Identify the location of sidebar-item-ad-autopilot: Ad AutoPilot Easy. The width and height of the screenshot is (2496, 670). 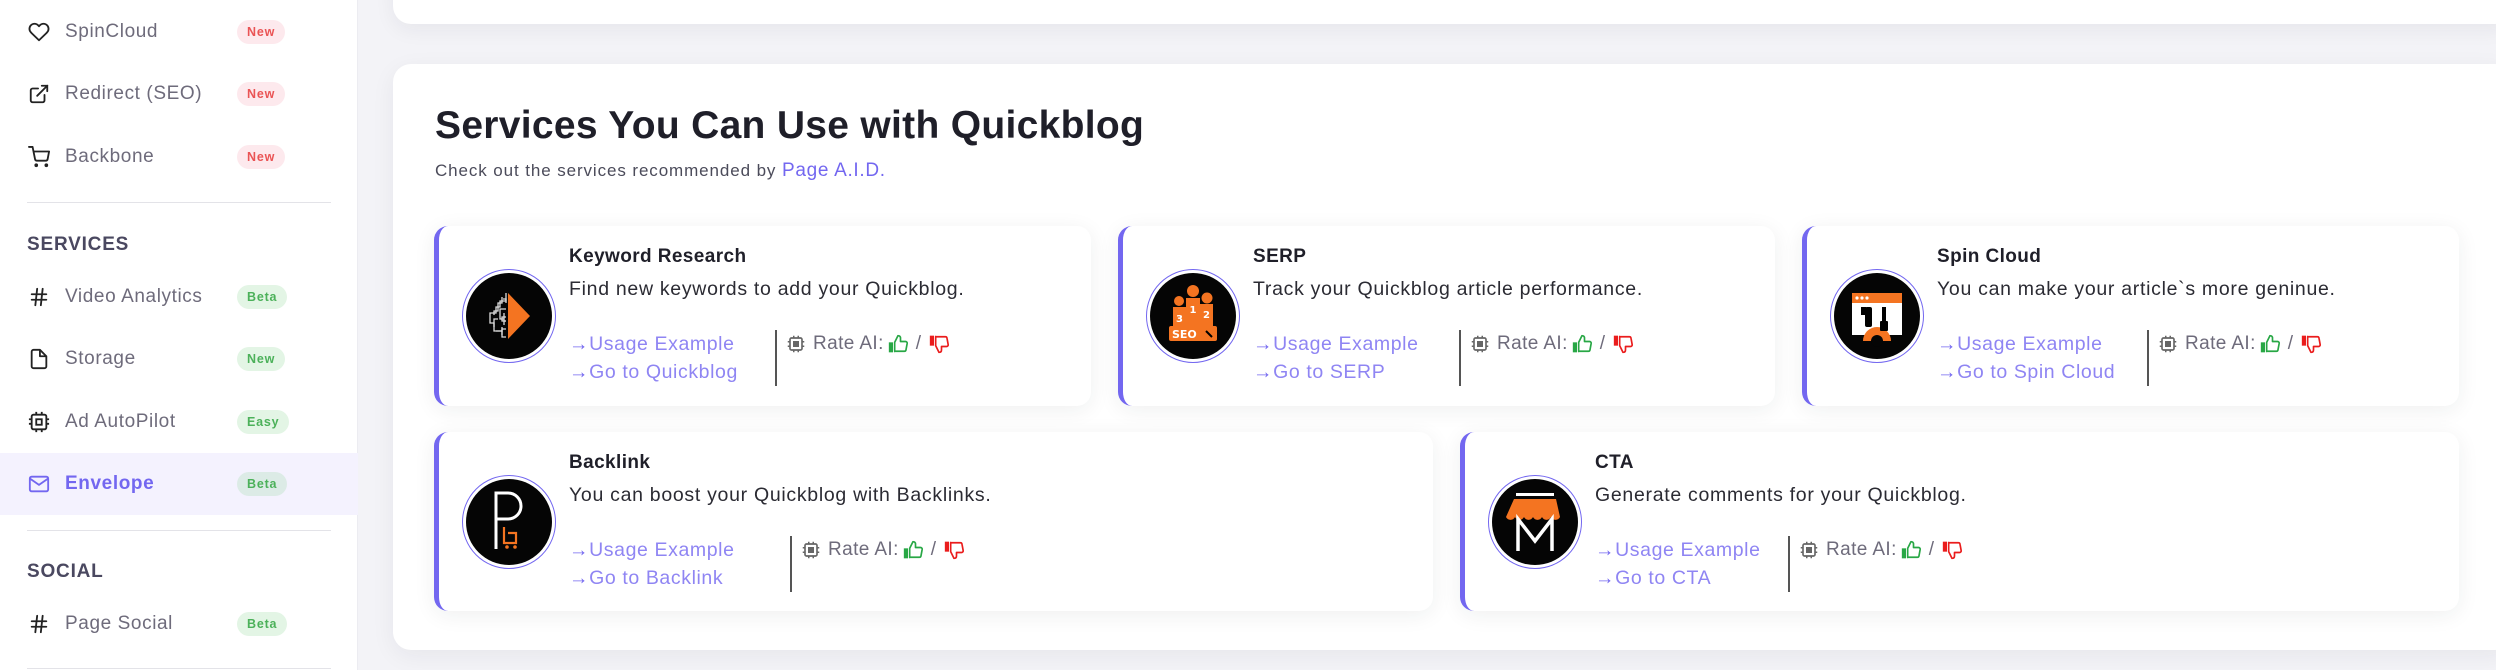
(179, 422).